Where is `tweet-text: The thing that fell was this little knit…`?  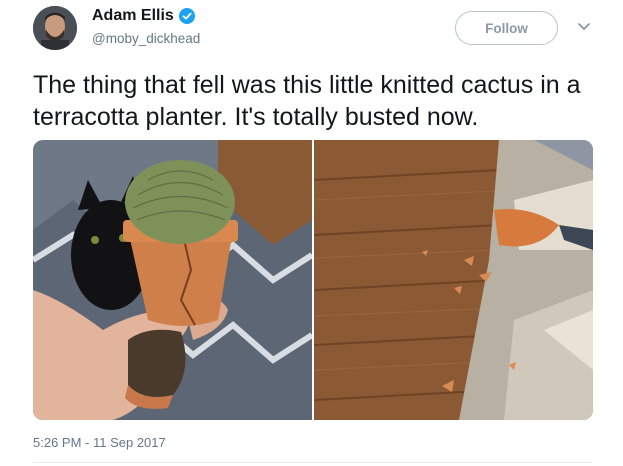 tweet-text: The thing that fell was this little knit… is located at coordinates (307, 101).